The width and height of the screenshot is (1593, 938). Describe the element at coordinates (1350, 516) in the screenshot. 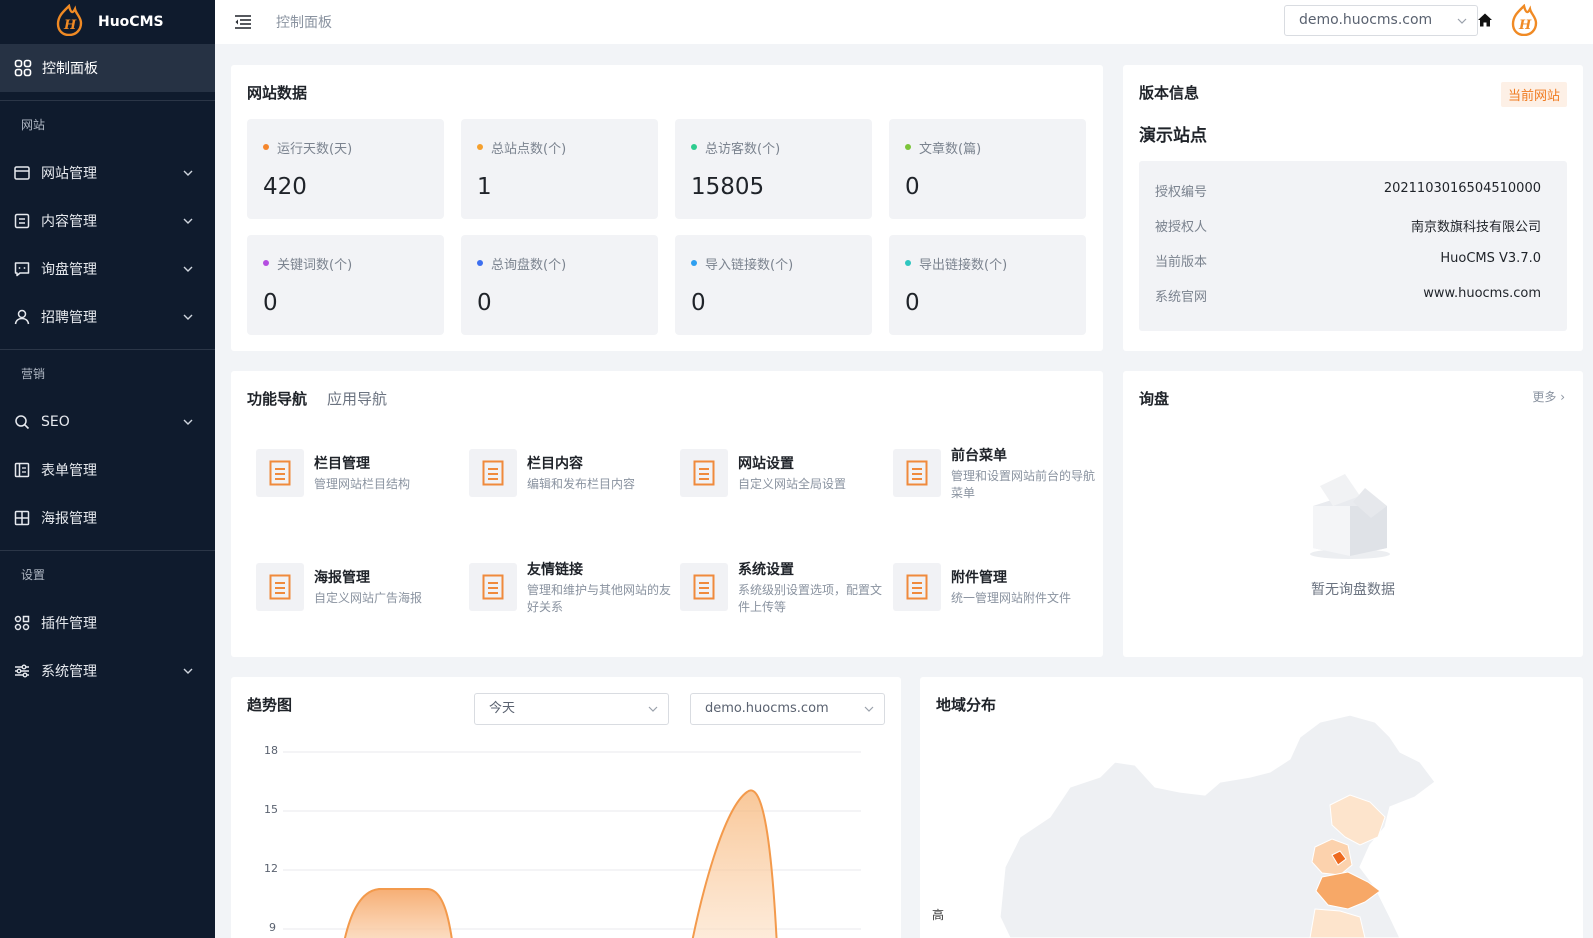

I see `empty-box-icon` at that location.